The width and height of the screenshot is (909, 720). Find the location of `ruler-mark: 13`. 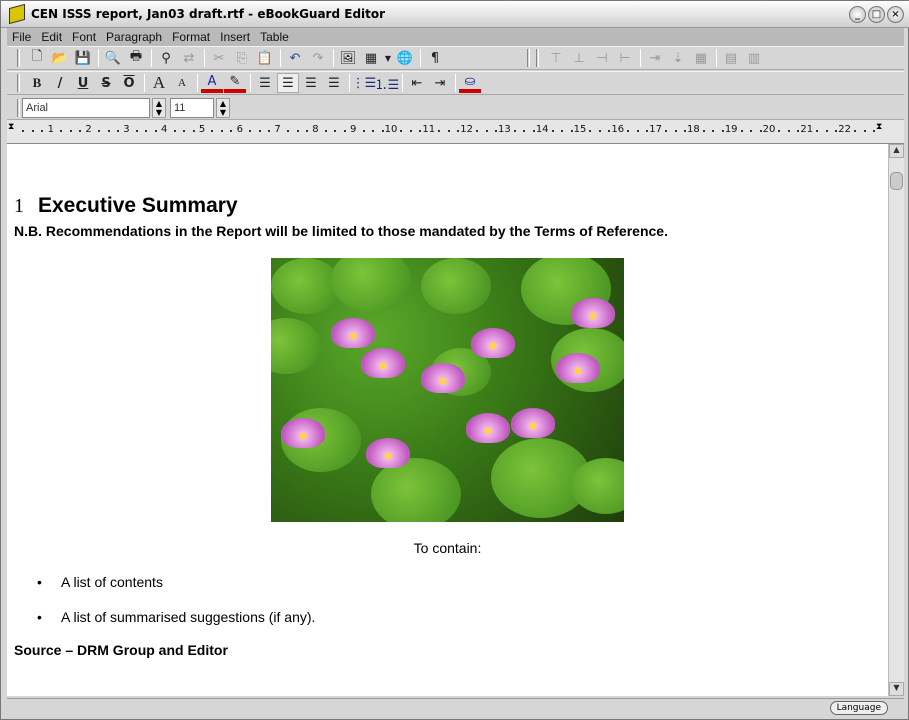

ruler-mark: 13 is located at coordinates (504, 129).